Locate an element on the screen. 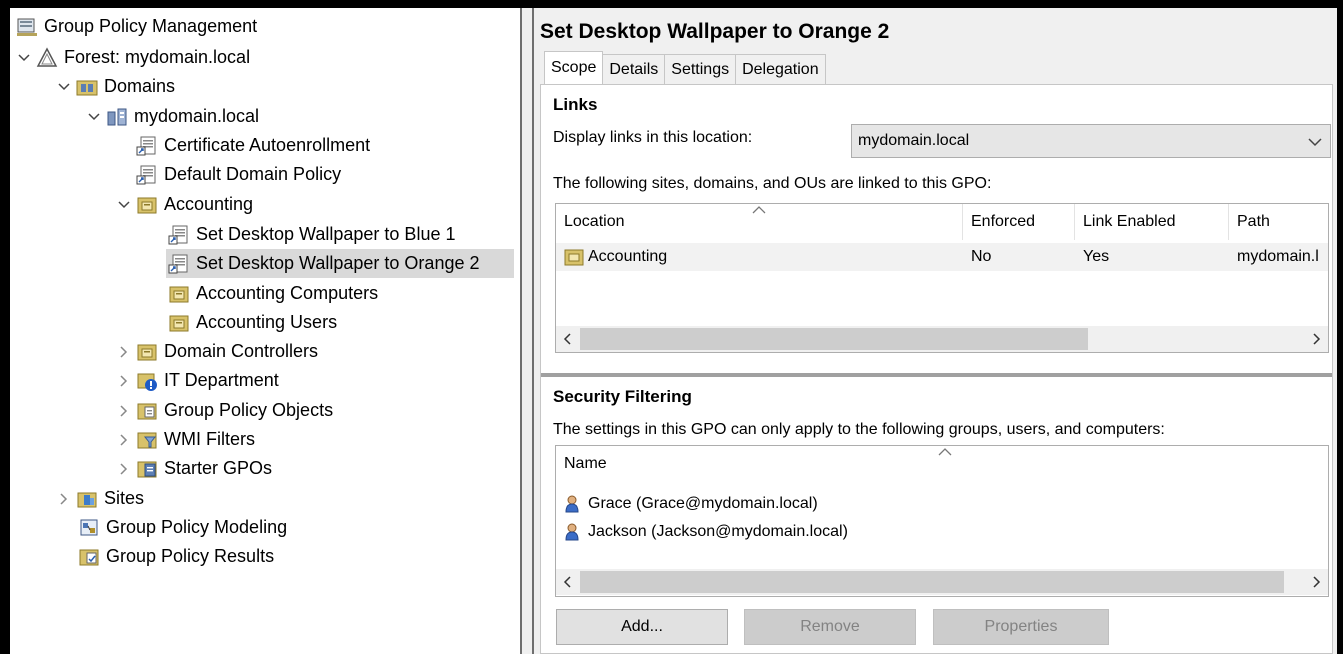 The image size is (1343, 654). console-icon is located at coordinates (27, 27).